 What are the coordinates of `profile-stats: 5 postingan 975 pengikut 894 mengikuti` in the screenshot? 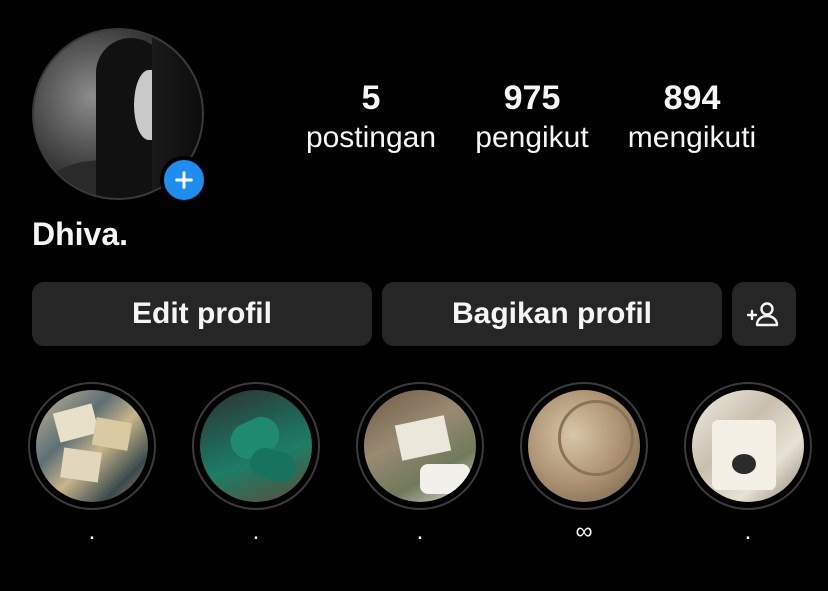 It's located at (531, 118).